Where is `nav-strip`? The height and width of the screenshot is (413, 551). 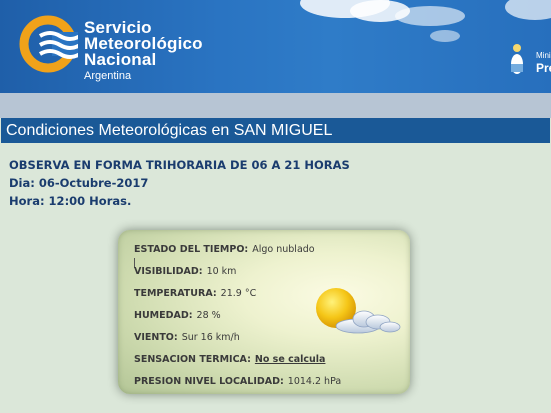
nav-strip is located at coordinates (275, 105).